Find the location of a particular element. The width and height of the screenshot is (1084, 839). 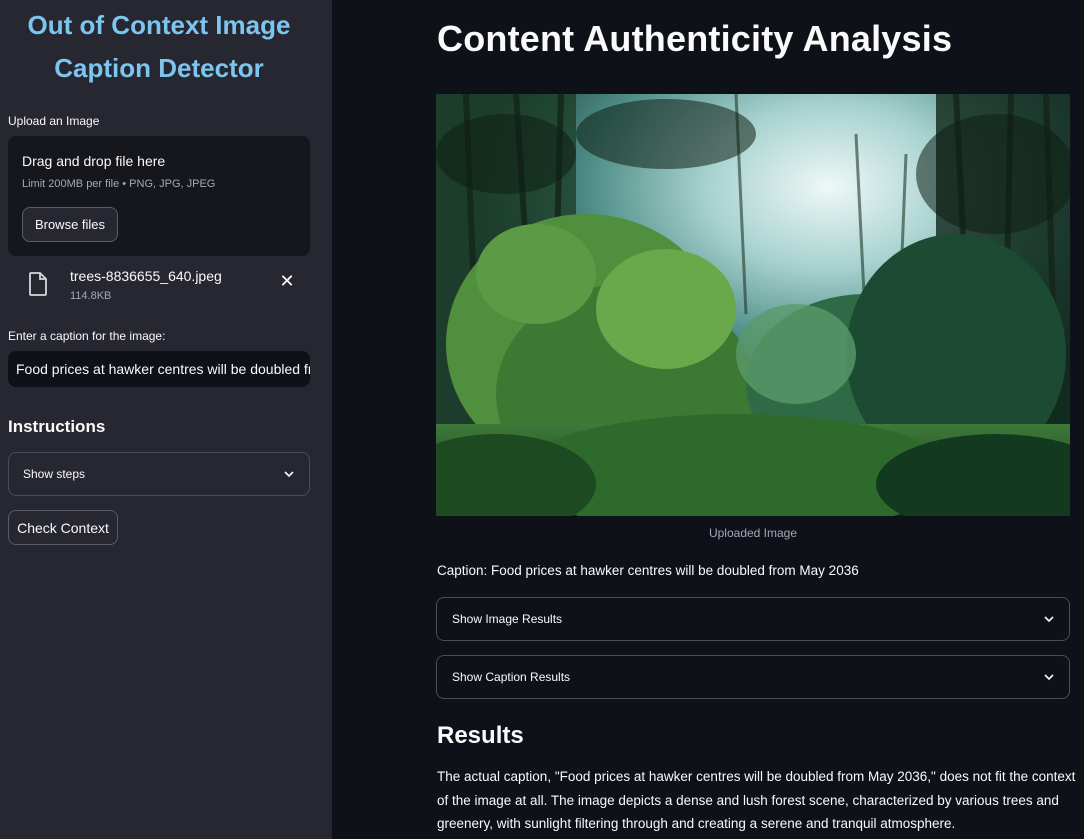

app-title-line1: Out of Context Image is located at coordinates (159, 25).